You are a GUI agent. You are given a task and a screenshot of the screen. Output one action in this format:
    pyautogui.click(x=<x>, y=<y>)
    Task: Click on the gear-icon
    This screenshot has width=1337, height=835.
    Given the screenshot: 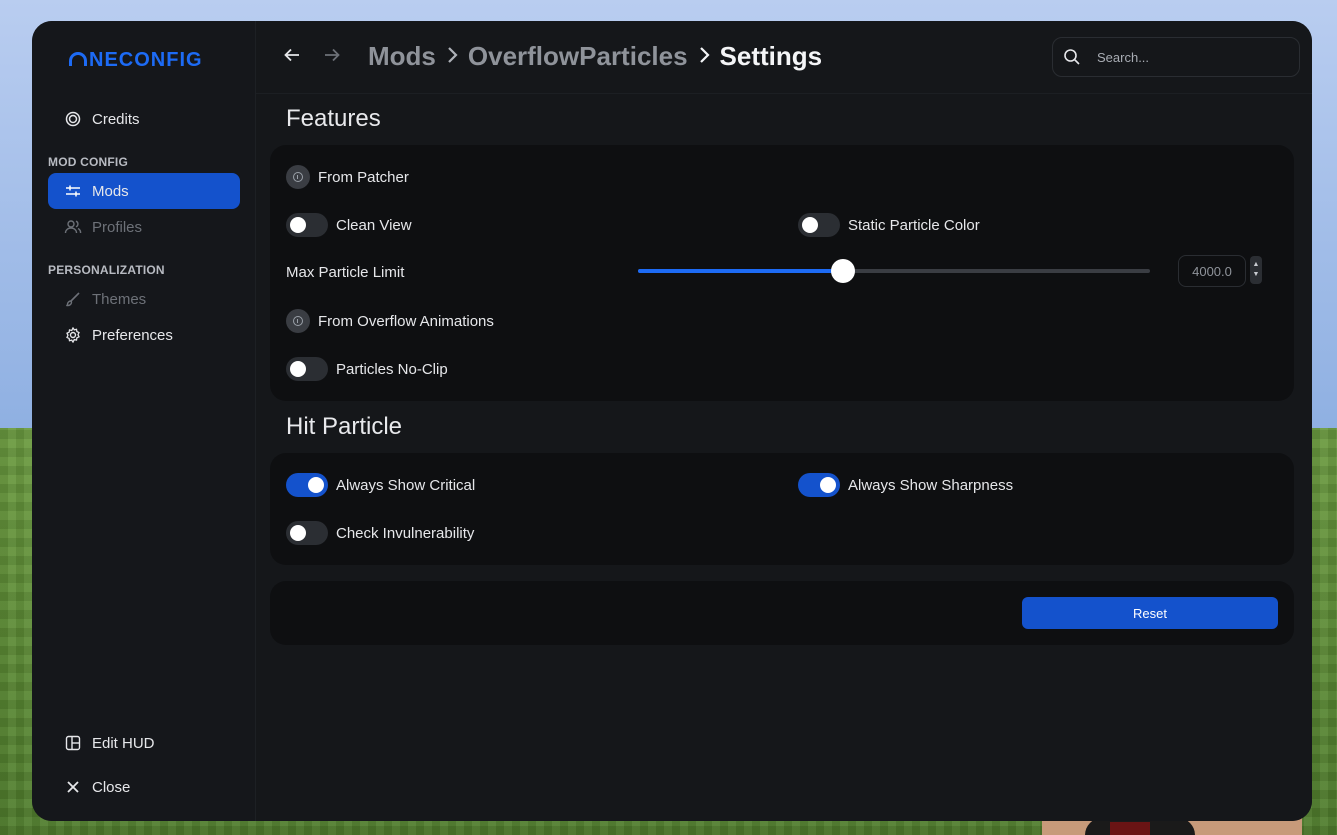 What is the action you would take?
    pyautogui.click(x=73, y=335)
    